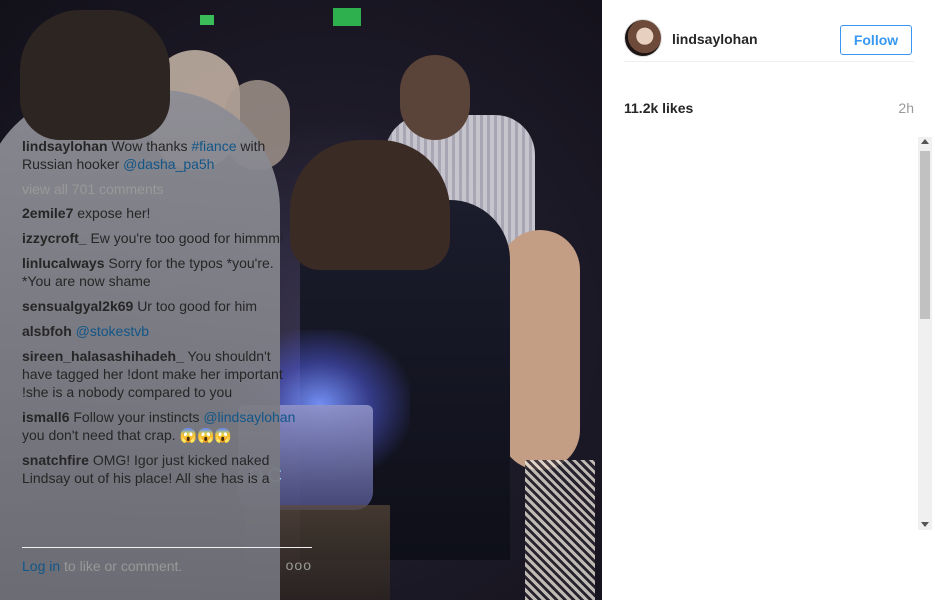 The height and width of the screenshot is (600, 935). I want to click on view-all-comments-link: view all 701 comments, so click(162, 189).